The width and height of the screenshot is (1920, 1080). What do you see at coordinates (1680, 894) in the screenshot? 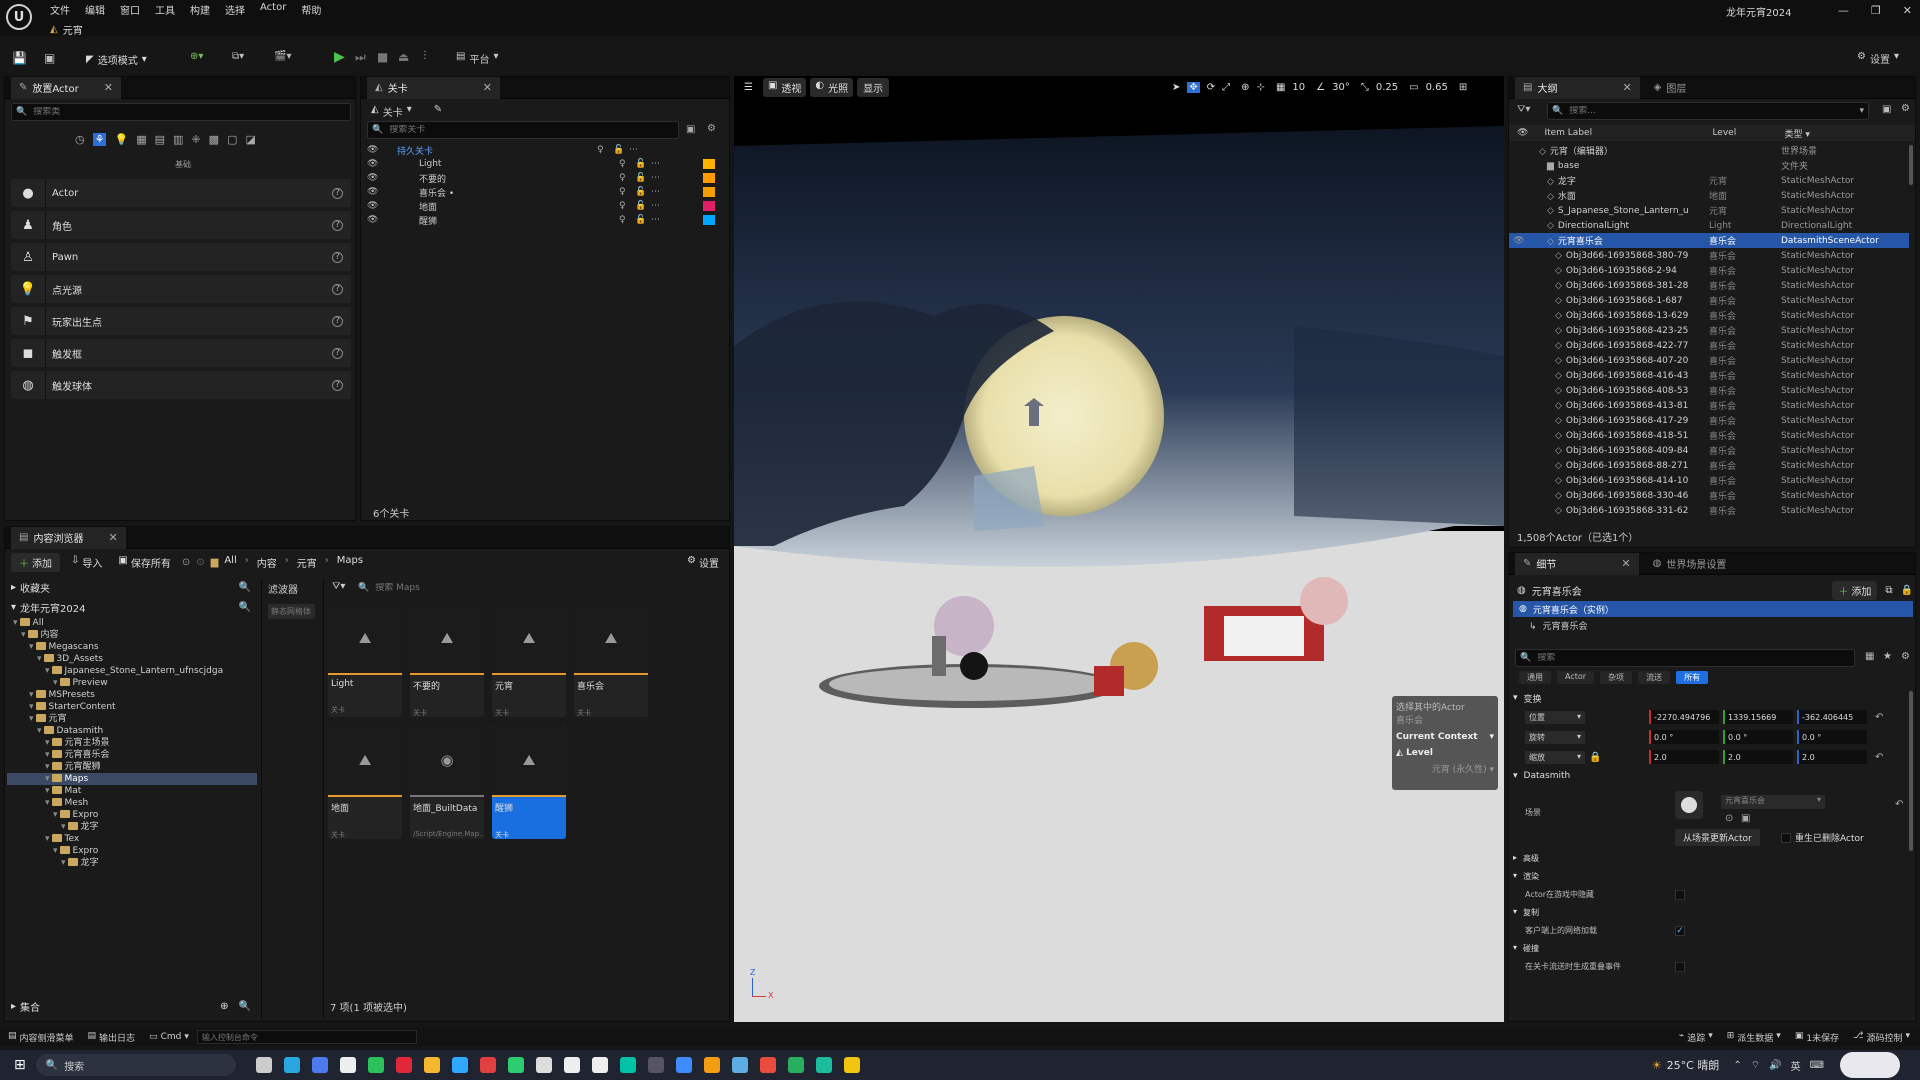
I see `hidden-in-game-checkbox` at bounding box center [1680, 894].